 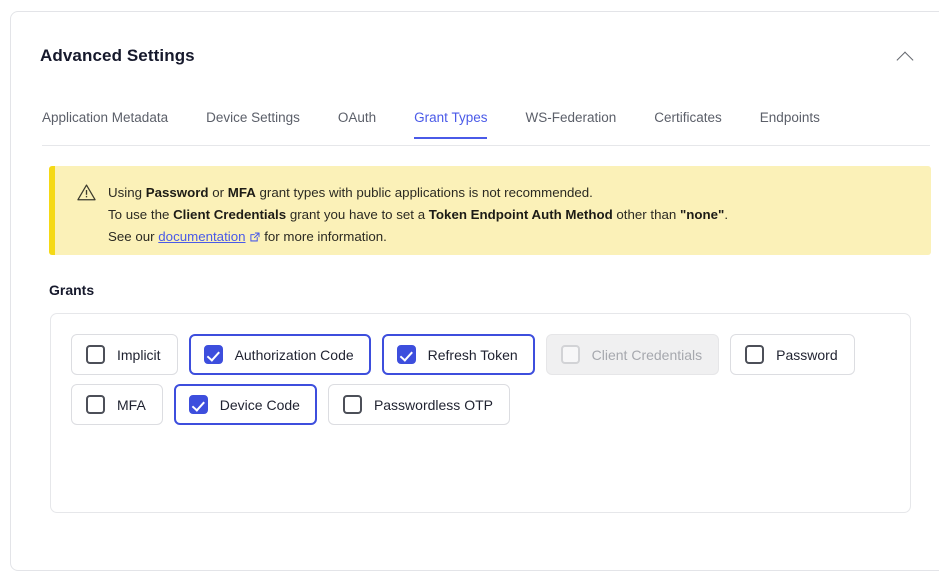 I want to click on grant-label: Refresh Token, so click(x=472, y=354).